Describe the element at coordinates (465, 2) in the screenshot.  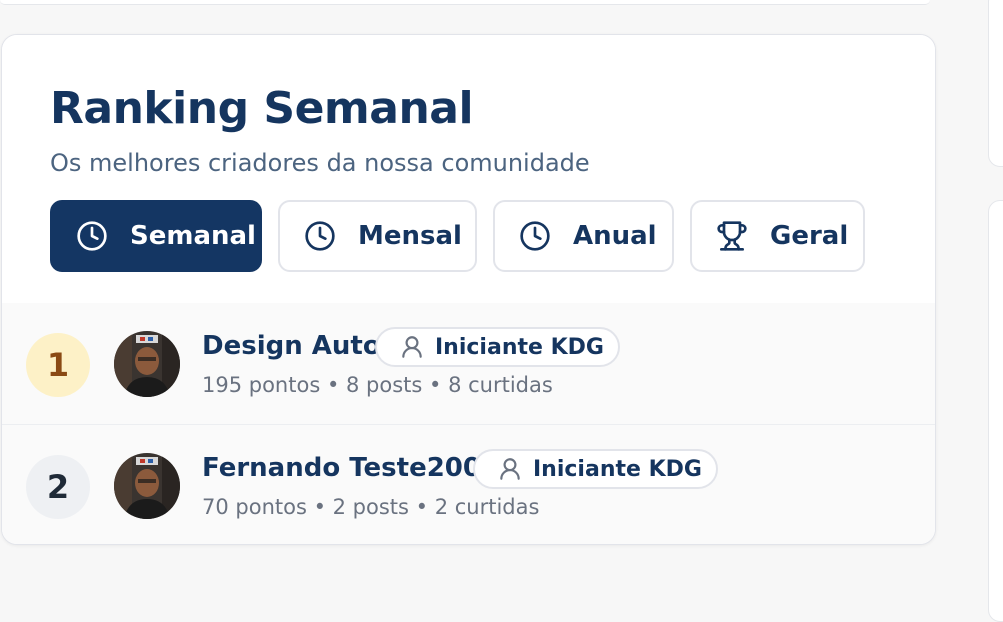
I see `previous-card-edge` at that location.